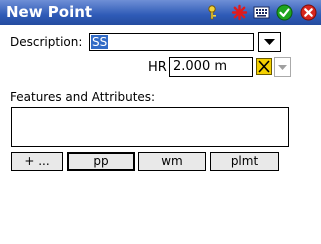 The height and width of the screenshot is (244, 321). Describe the element at coordinates (150, 127) in the screenshot. I see `features-list` at that location.